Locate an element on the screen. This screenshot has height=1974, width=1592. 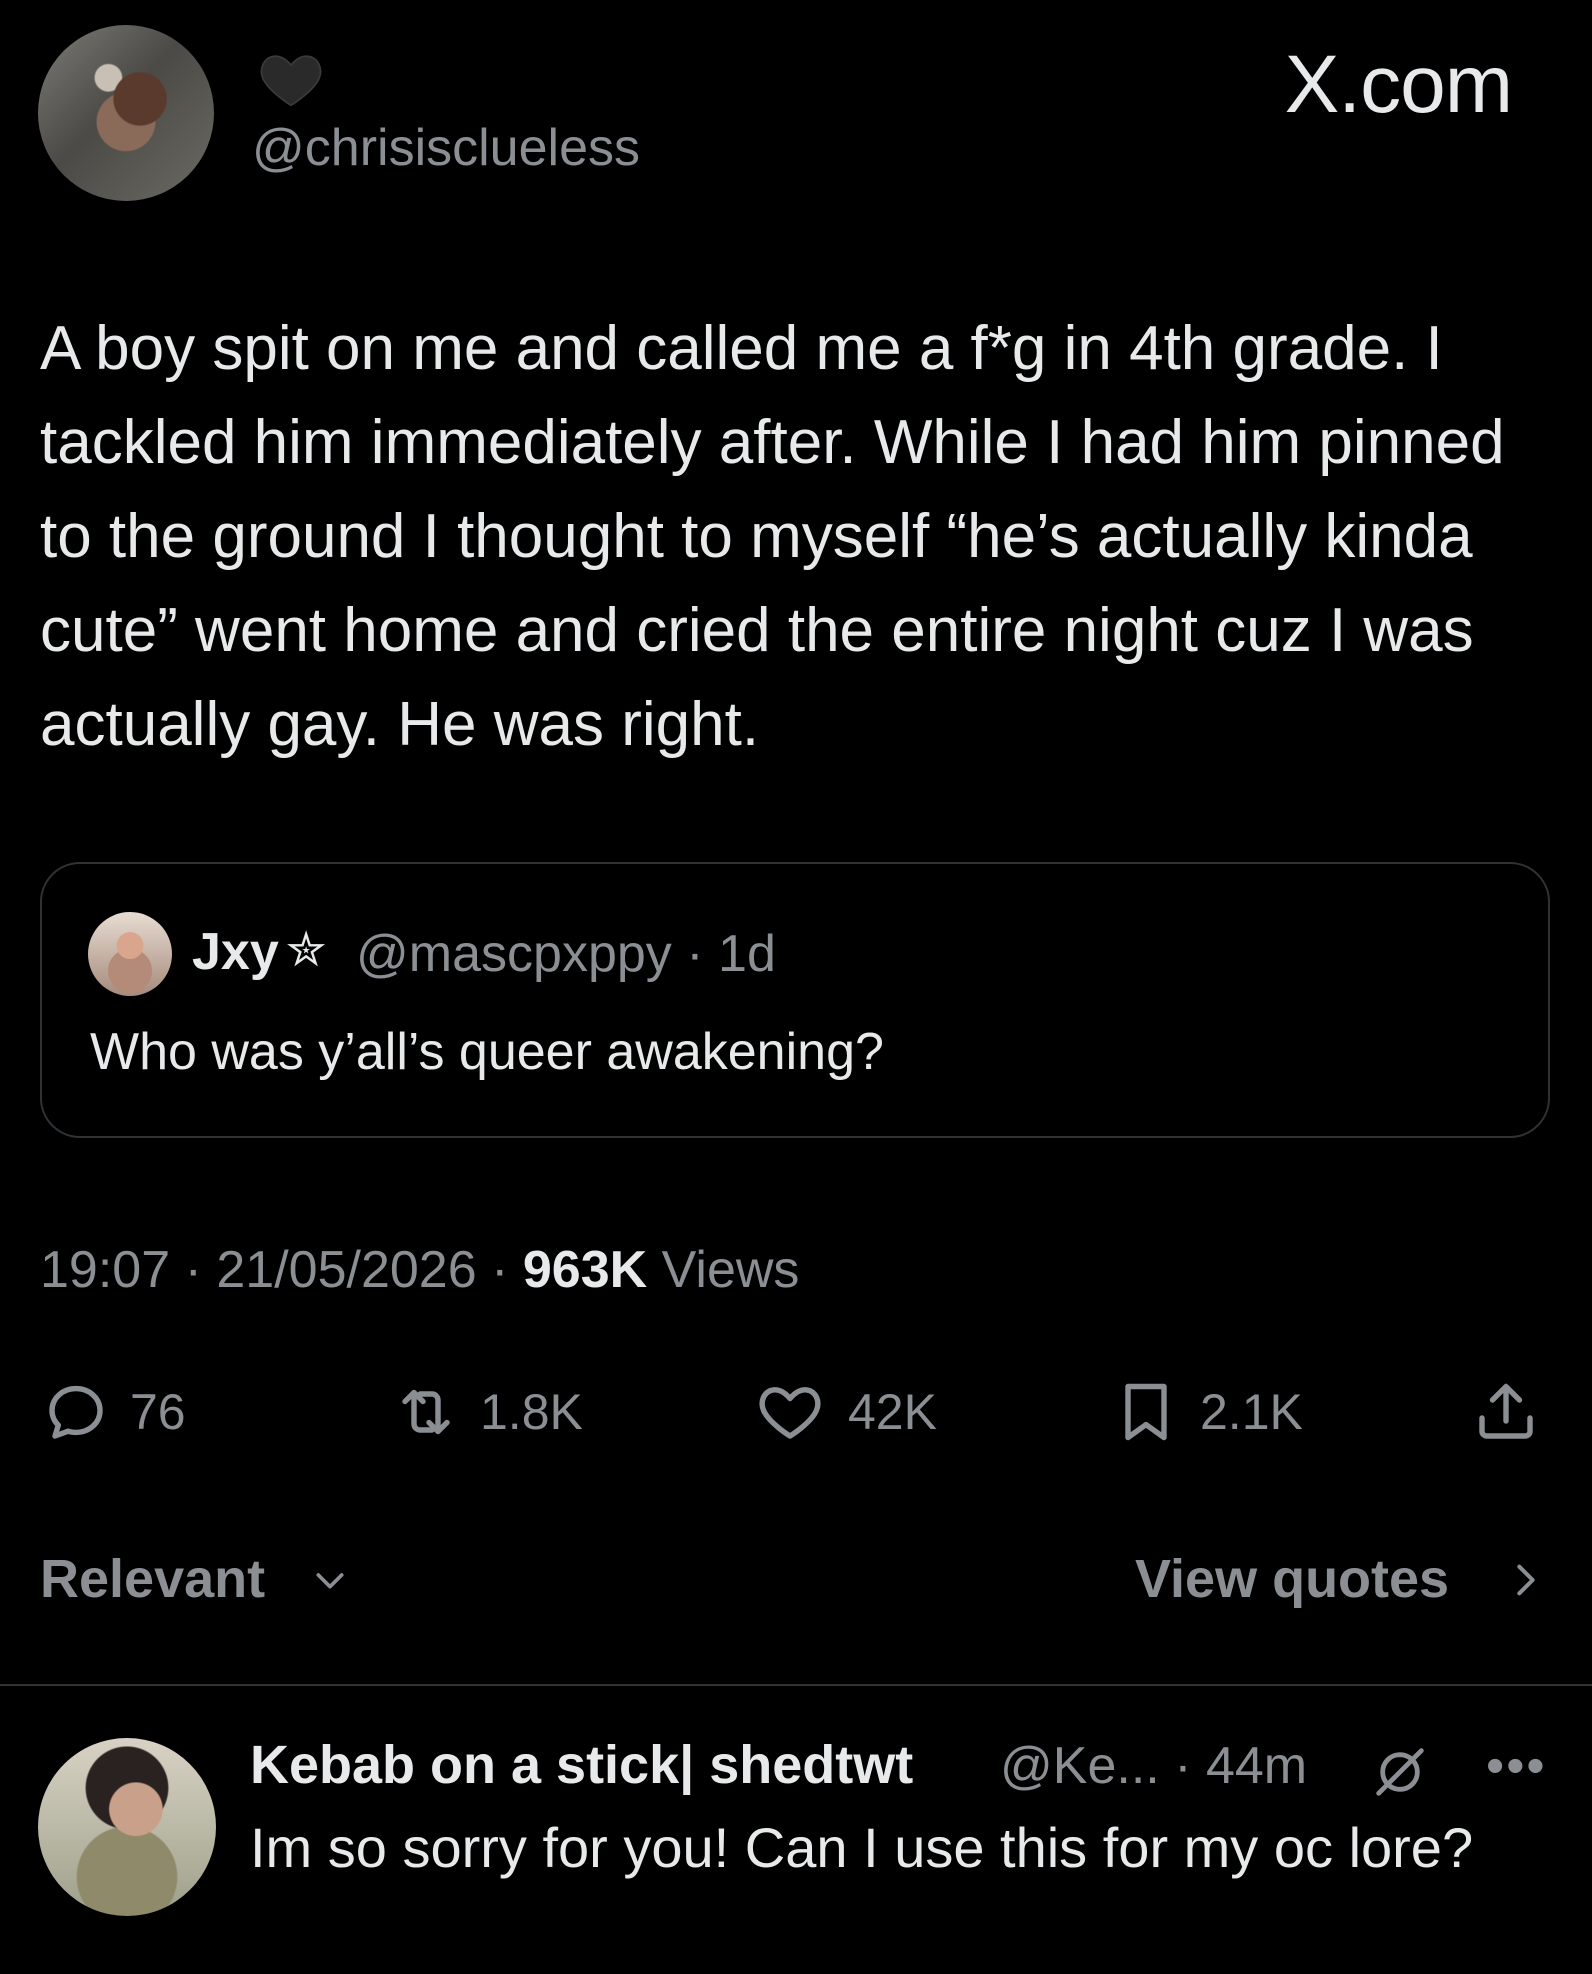
share-button is located at coordinates (1506, 1412).